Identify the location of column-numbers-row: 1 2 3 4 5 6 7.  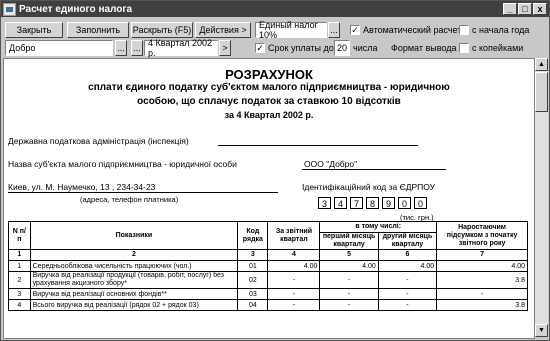
(268, 255).